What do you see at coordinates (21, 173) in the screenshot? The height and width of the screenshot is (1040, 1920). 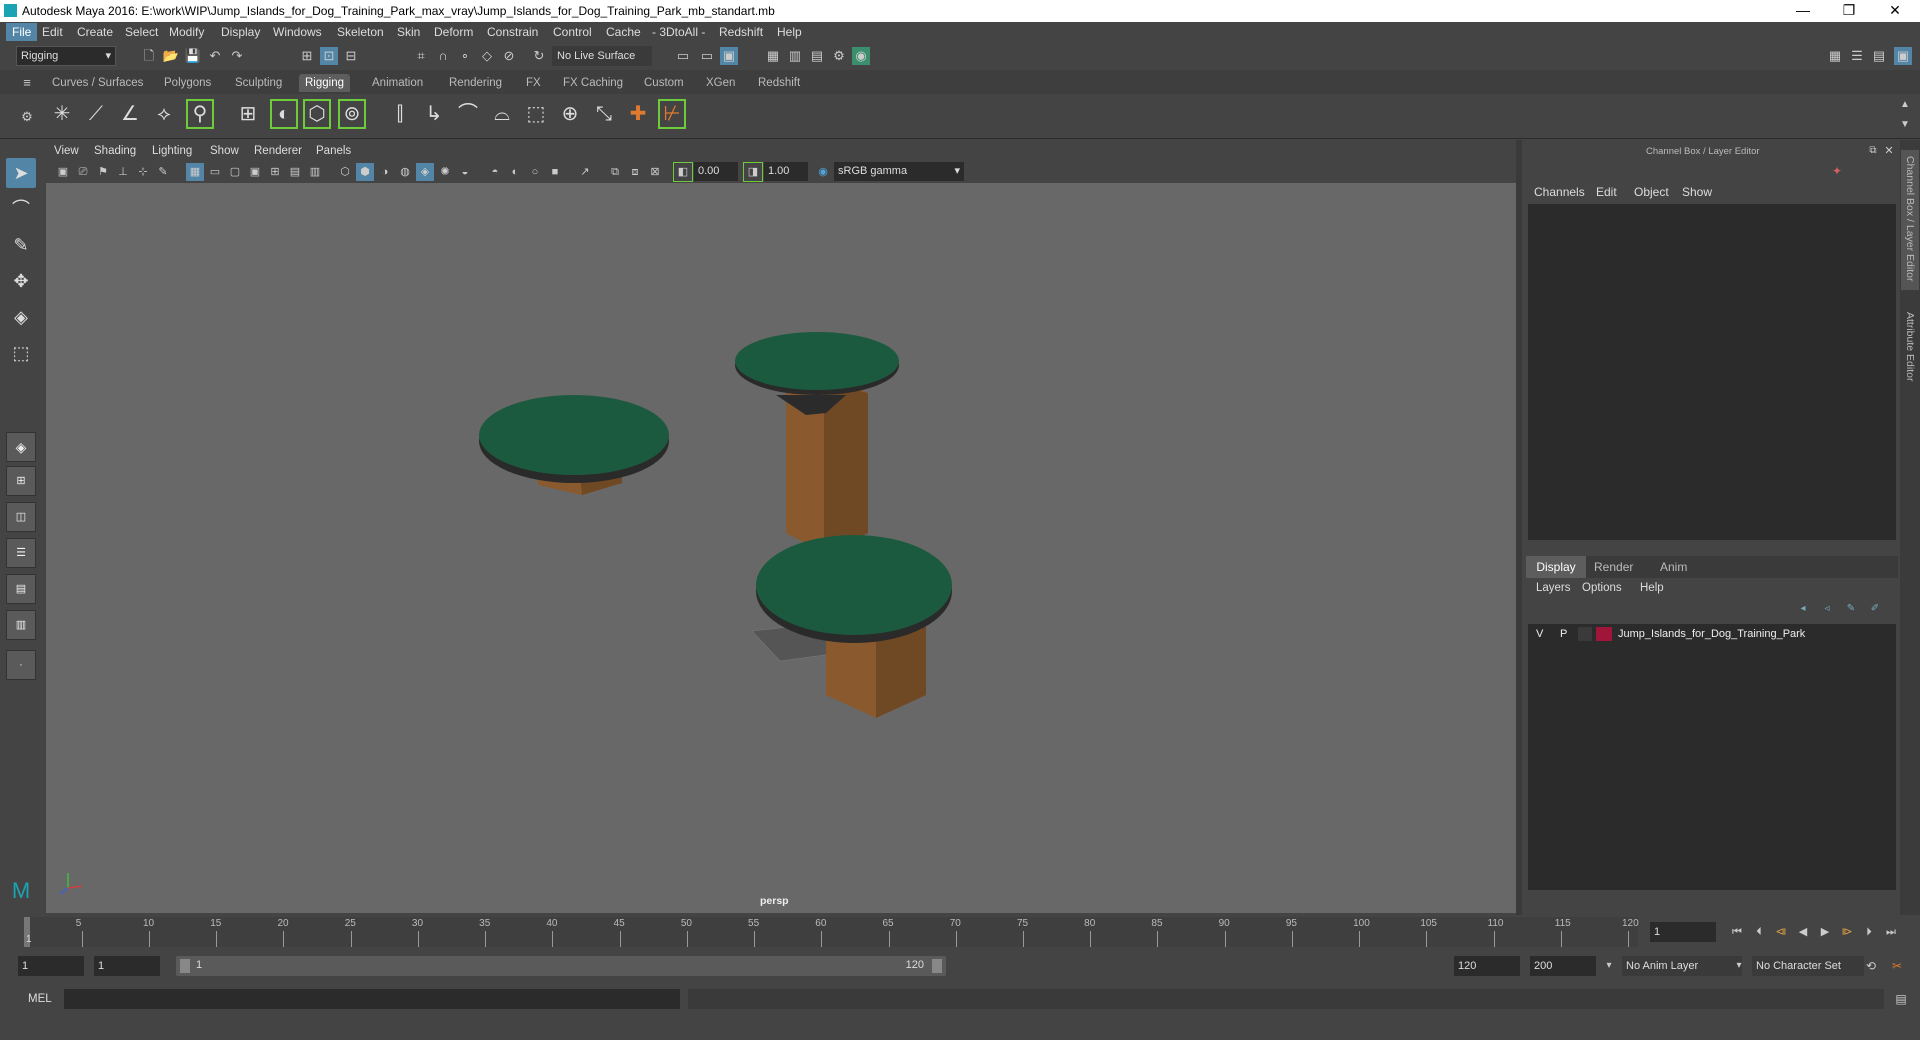 I see `select-tool-icon: ➤` at bounding box center [21, 173].